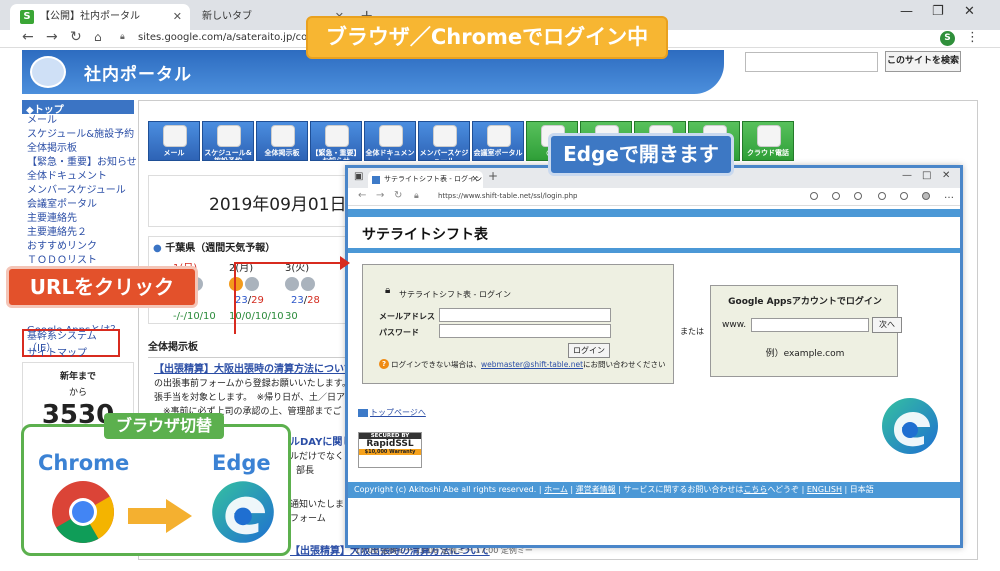 Image resolution: width=1000 pixels, height=571 pixels. I want to click on callout-open-in-edge: Edgeで開きます, so click(641, 154).